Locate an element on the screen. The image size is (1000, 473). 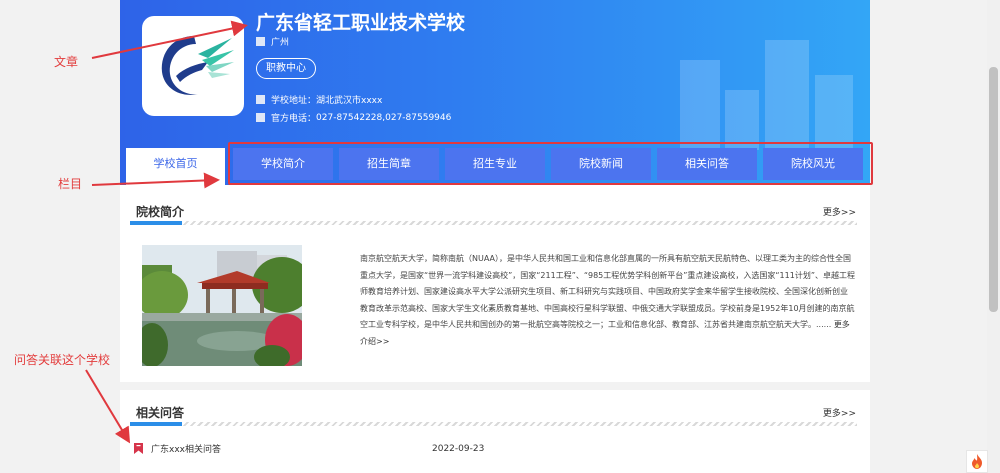
column-highlight-box is located at coordinates (550, 163).